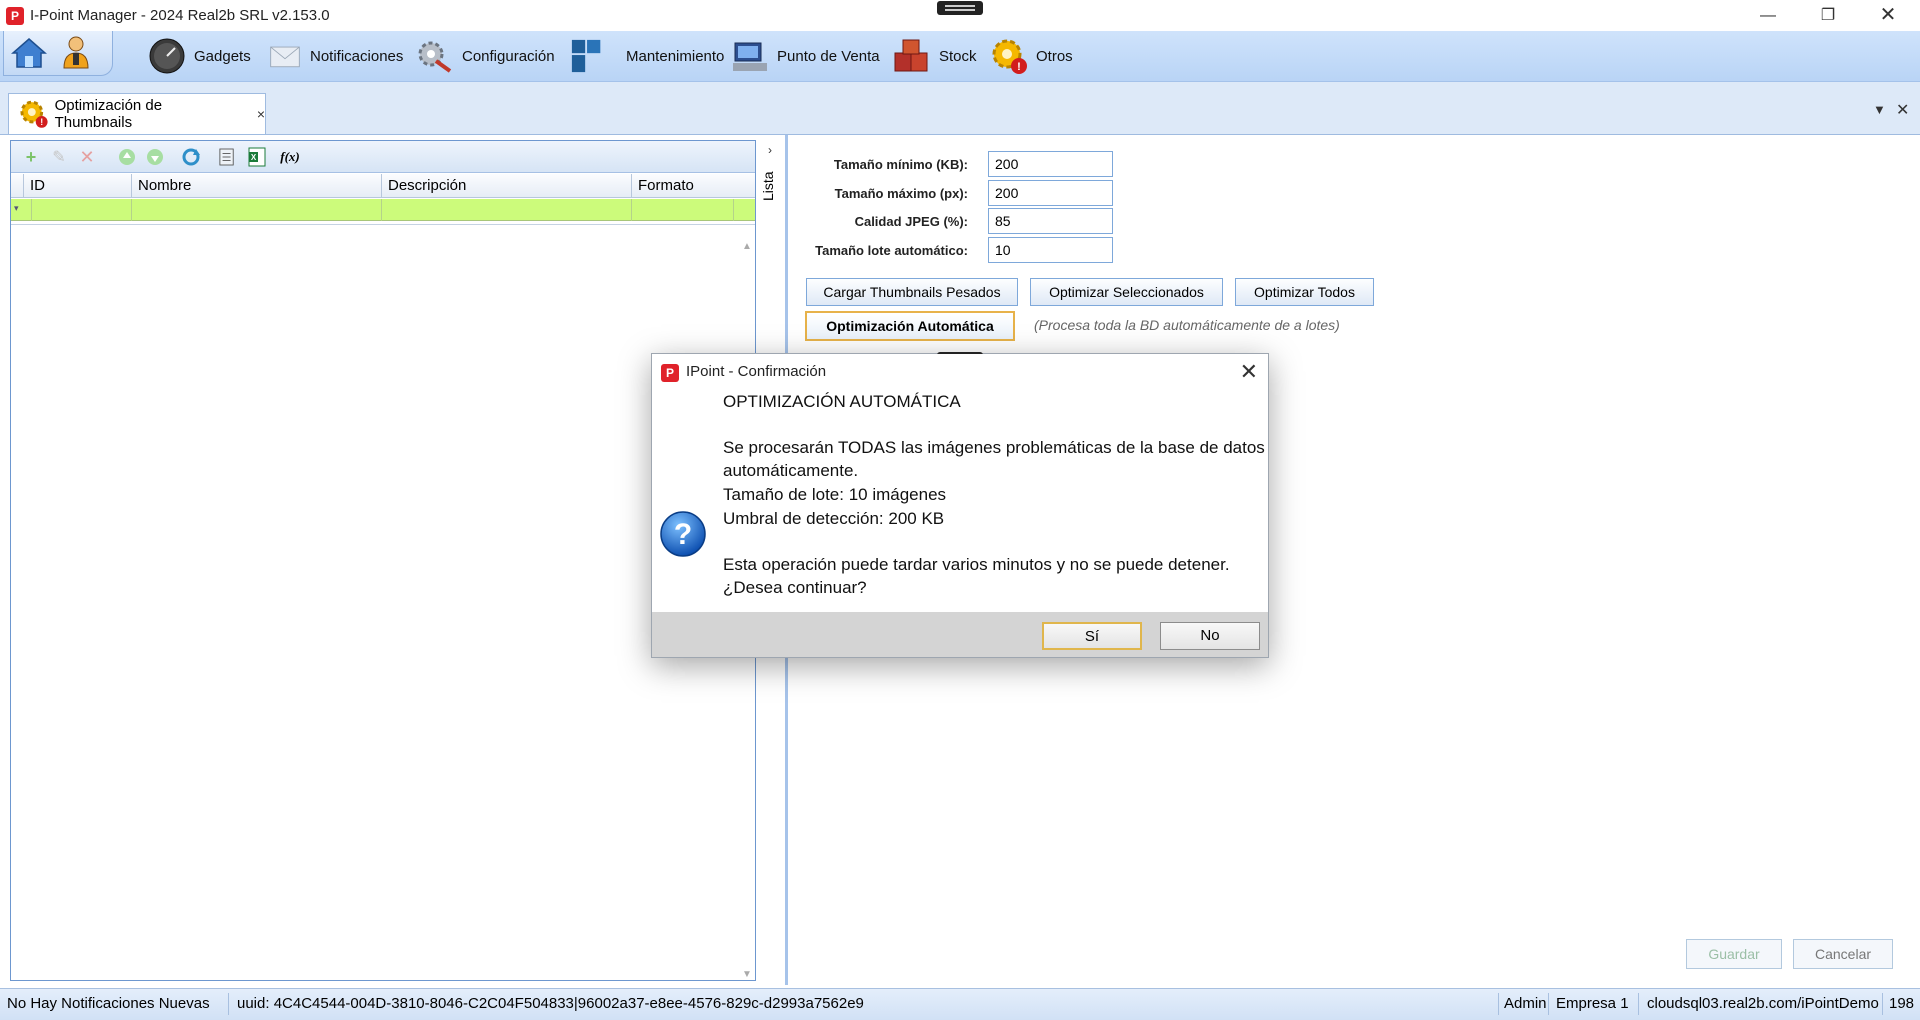 The image size is (1920, 1020). I want to click on home-group, so click(58, 53).